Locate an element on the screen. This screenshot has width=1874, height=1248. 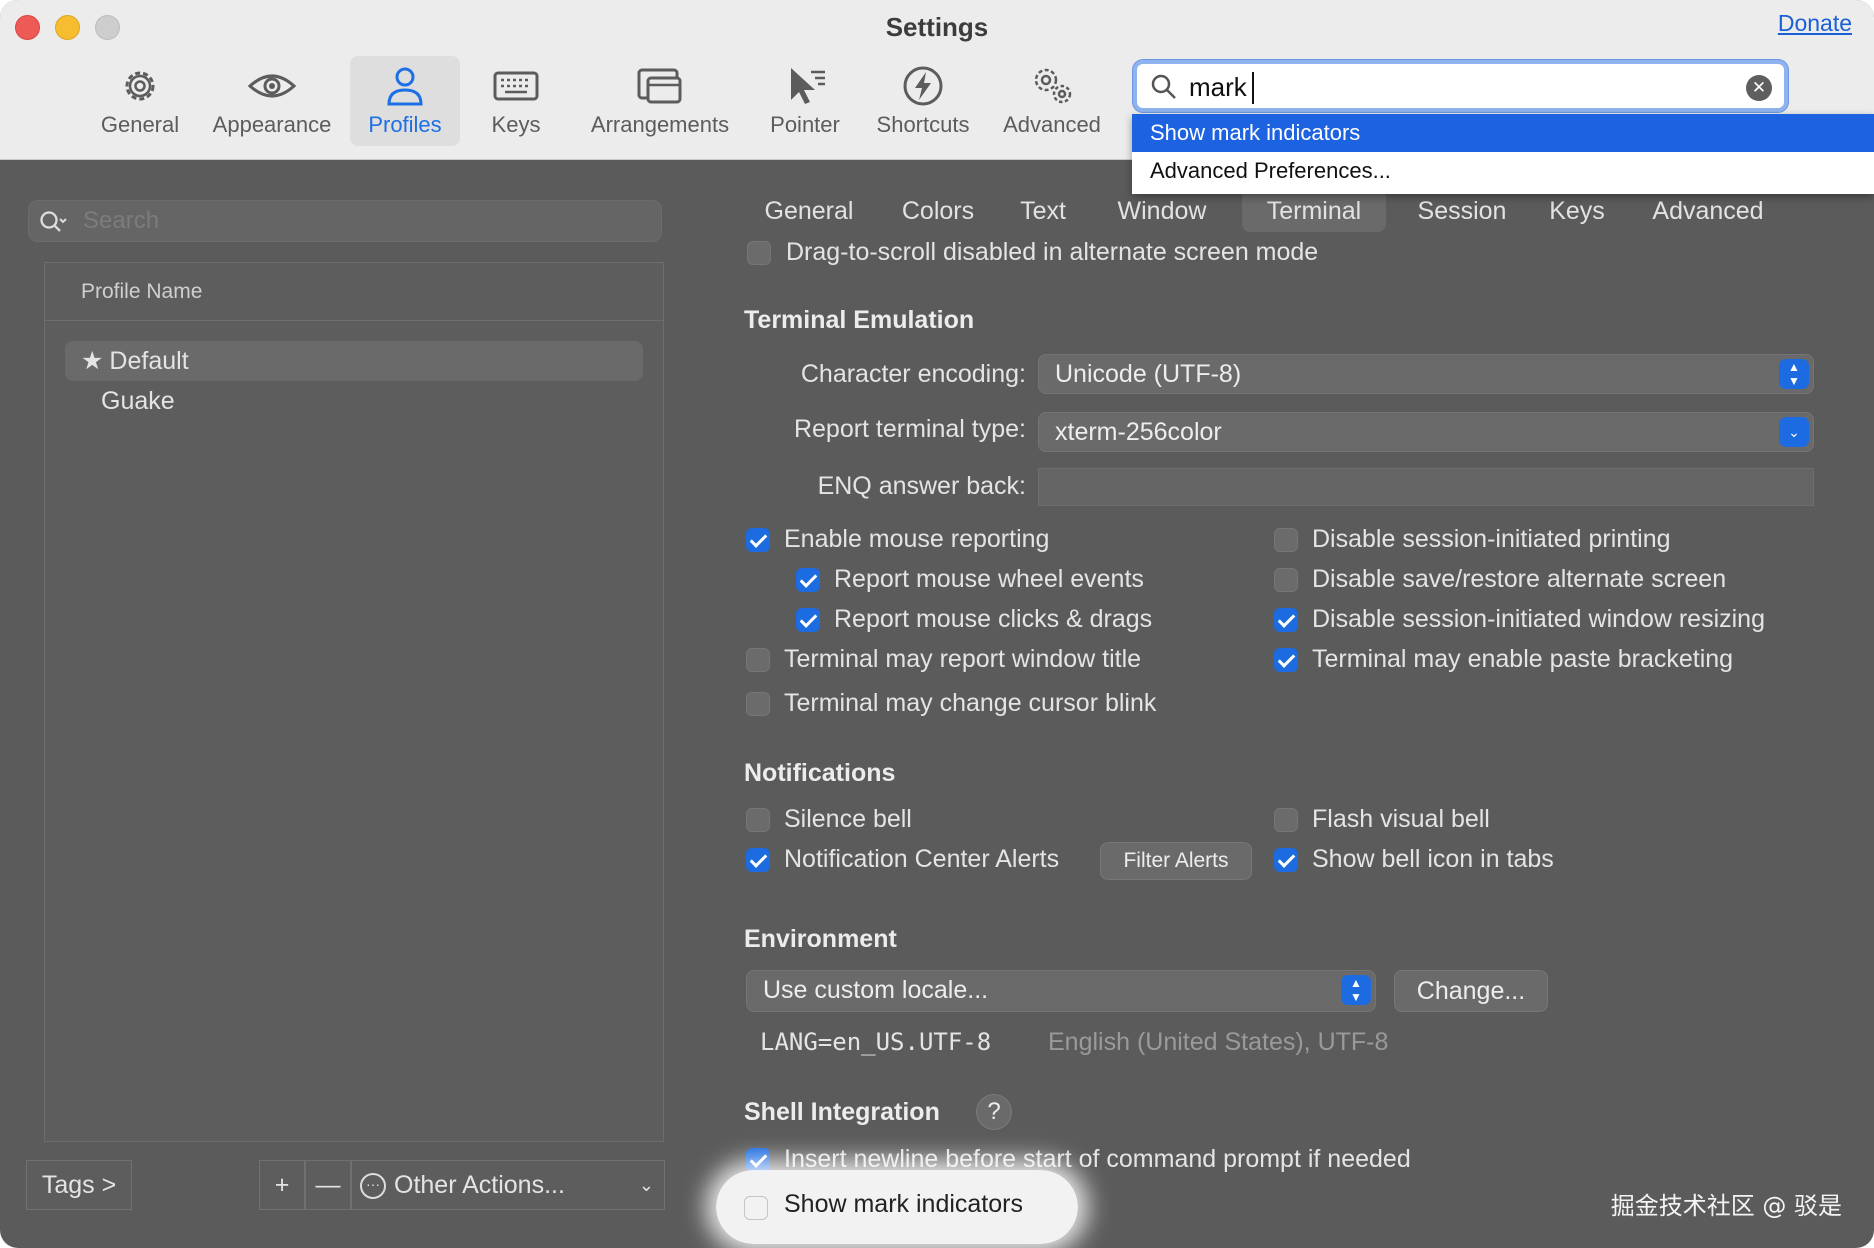
disable-alternate-screen-checkbox is located at coordinates (1286, 580).